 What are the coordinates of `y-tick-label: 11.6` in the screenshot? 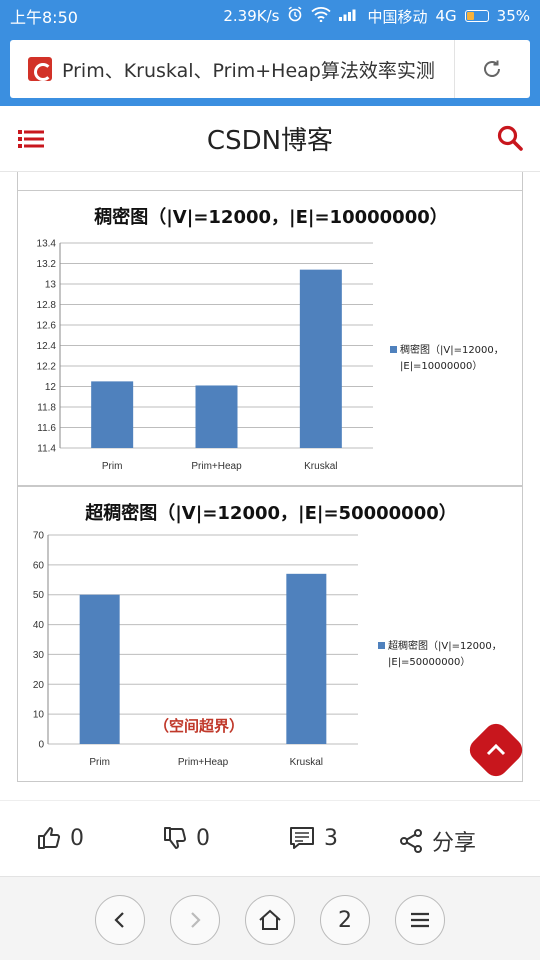 It's located at (46, 428).